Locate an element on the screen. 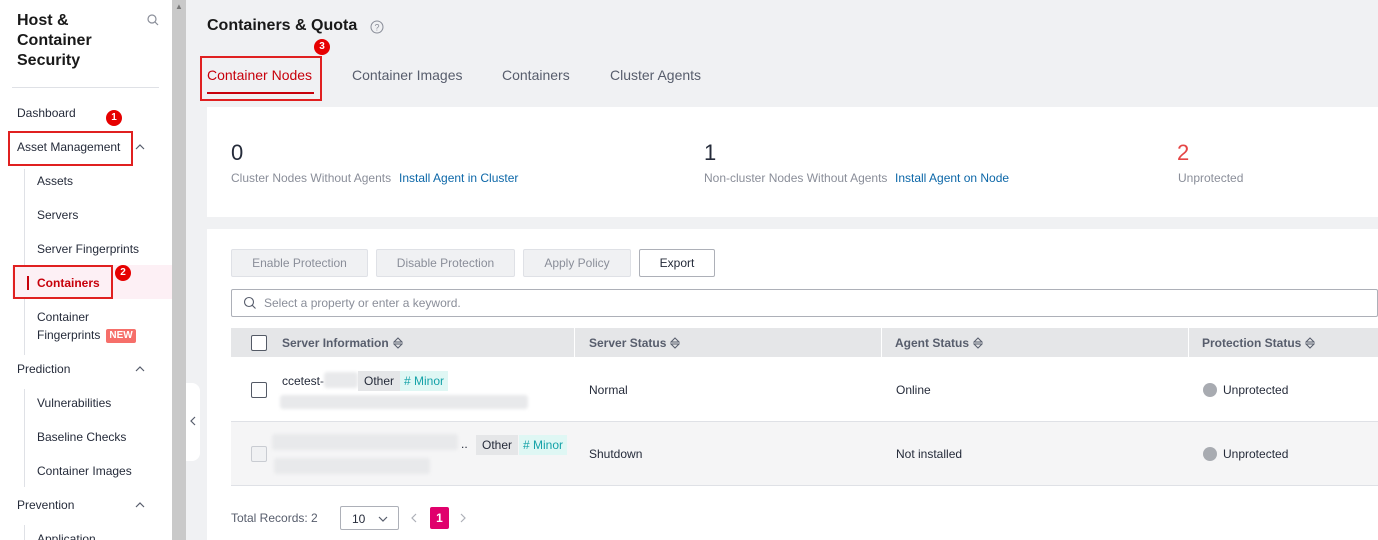  page-title: Containers & Quota is located at coordinates (282, 25).